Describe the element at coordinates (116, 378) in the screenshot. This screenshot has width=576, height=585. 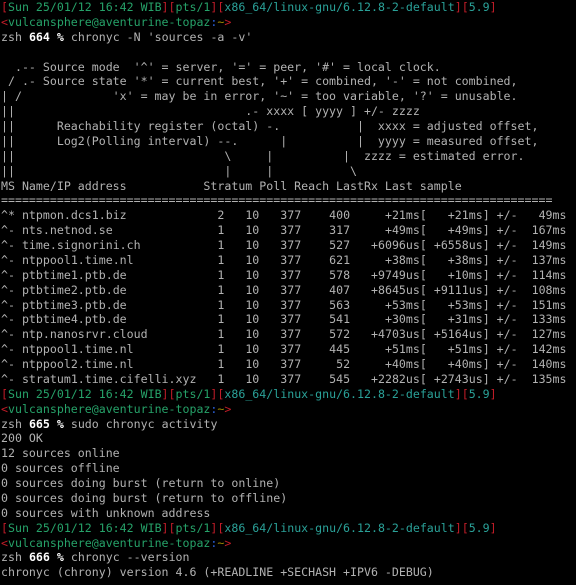
I see `cell-name: stratum1.time.cifelli.xyz` at that location.